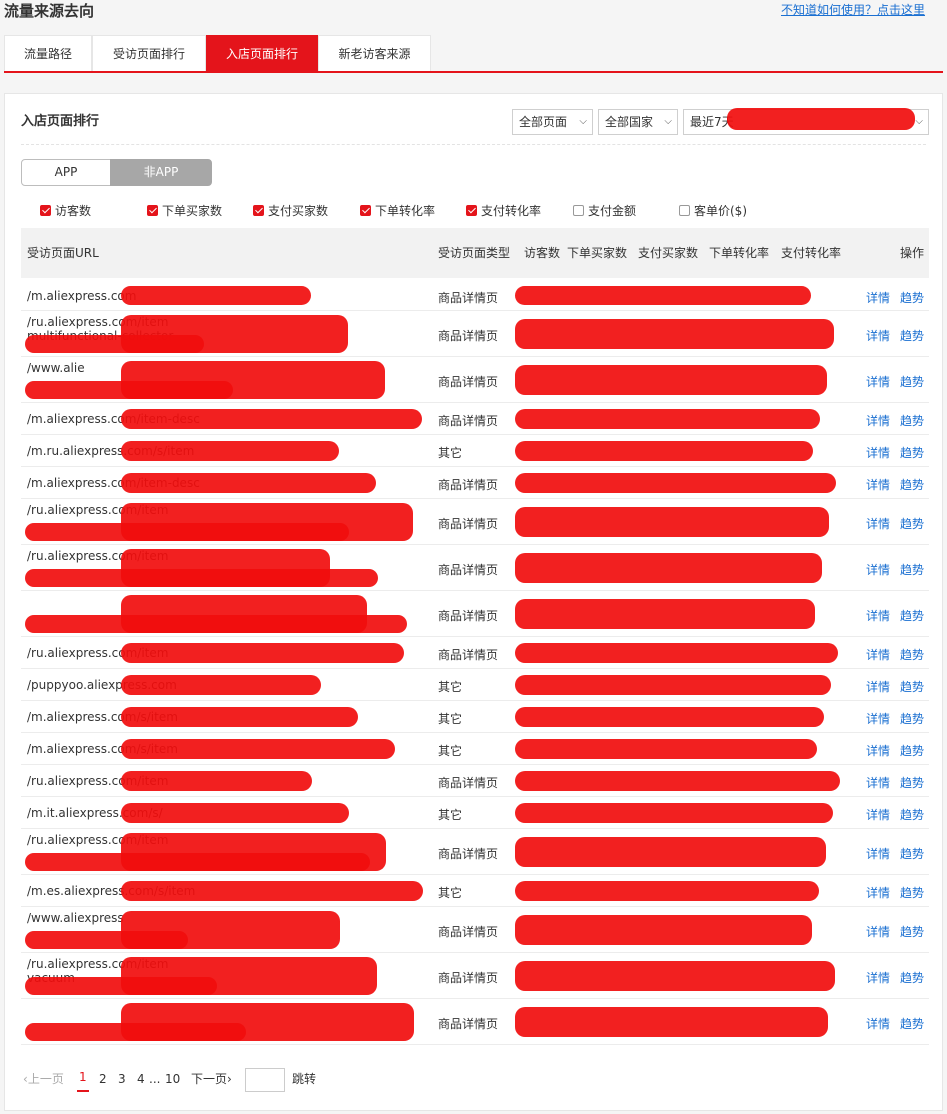  Describe the element at coordinates (172, 1079) in the screenshot. I see `page-button-10: 10` at that location.